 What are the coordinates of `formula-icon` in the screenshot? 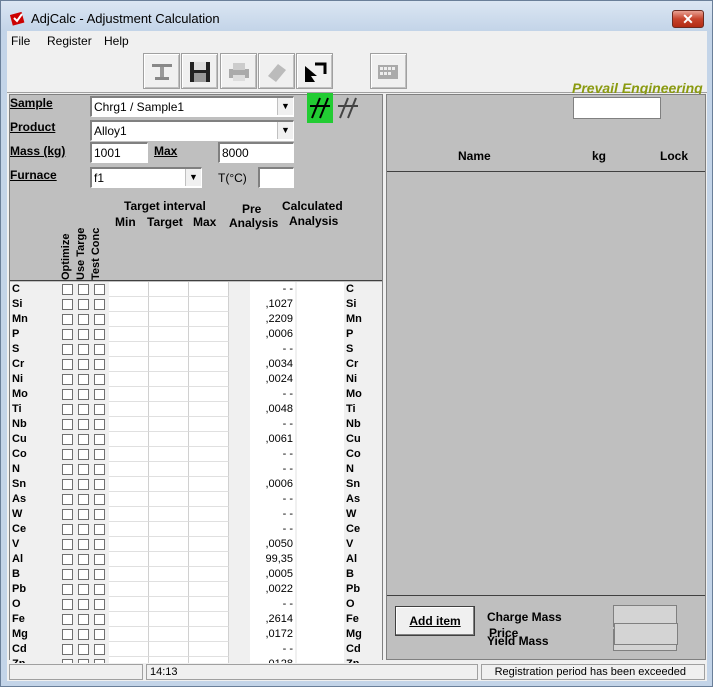 It's located at (332, 108).